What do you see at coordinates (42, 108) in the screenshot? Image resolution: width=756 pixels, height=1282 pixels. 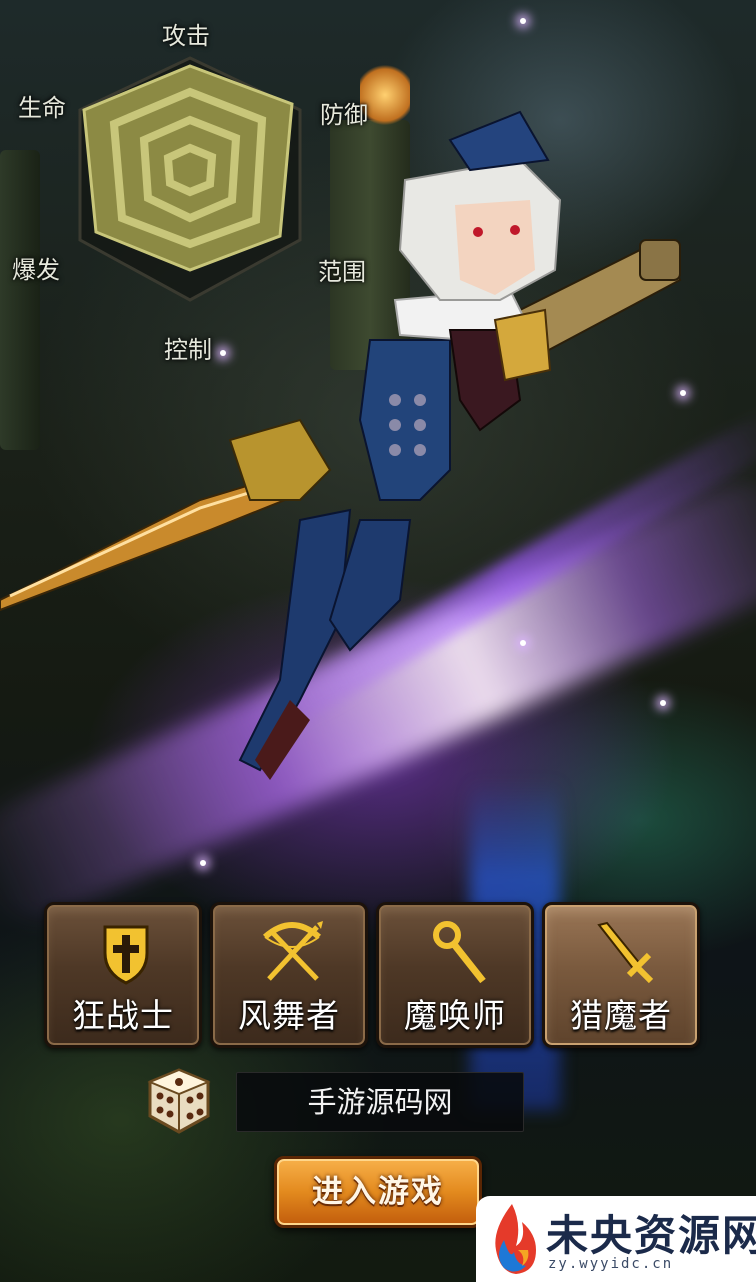 I see `stat-label-life: 生命` at bounding box center [42, 108].